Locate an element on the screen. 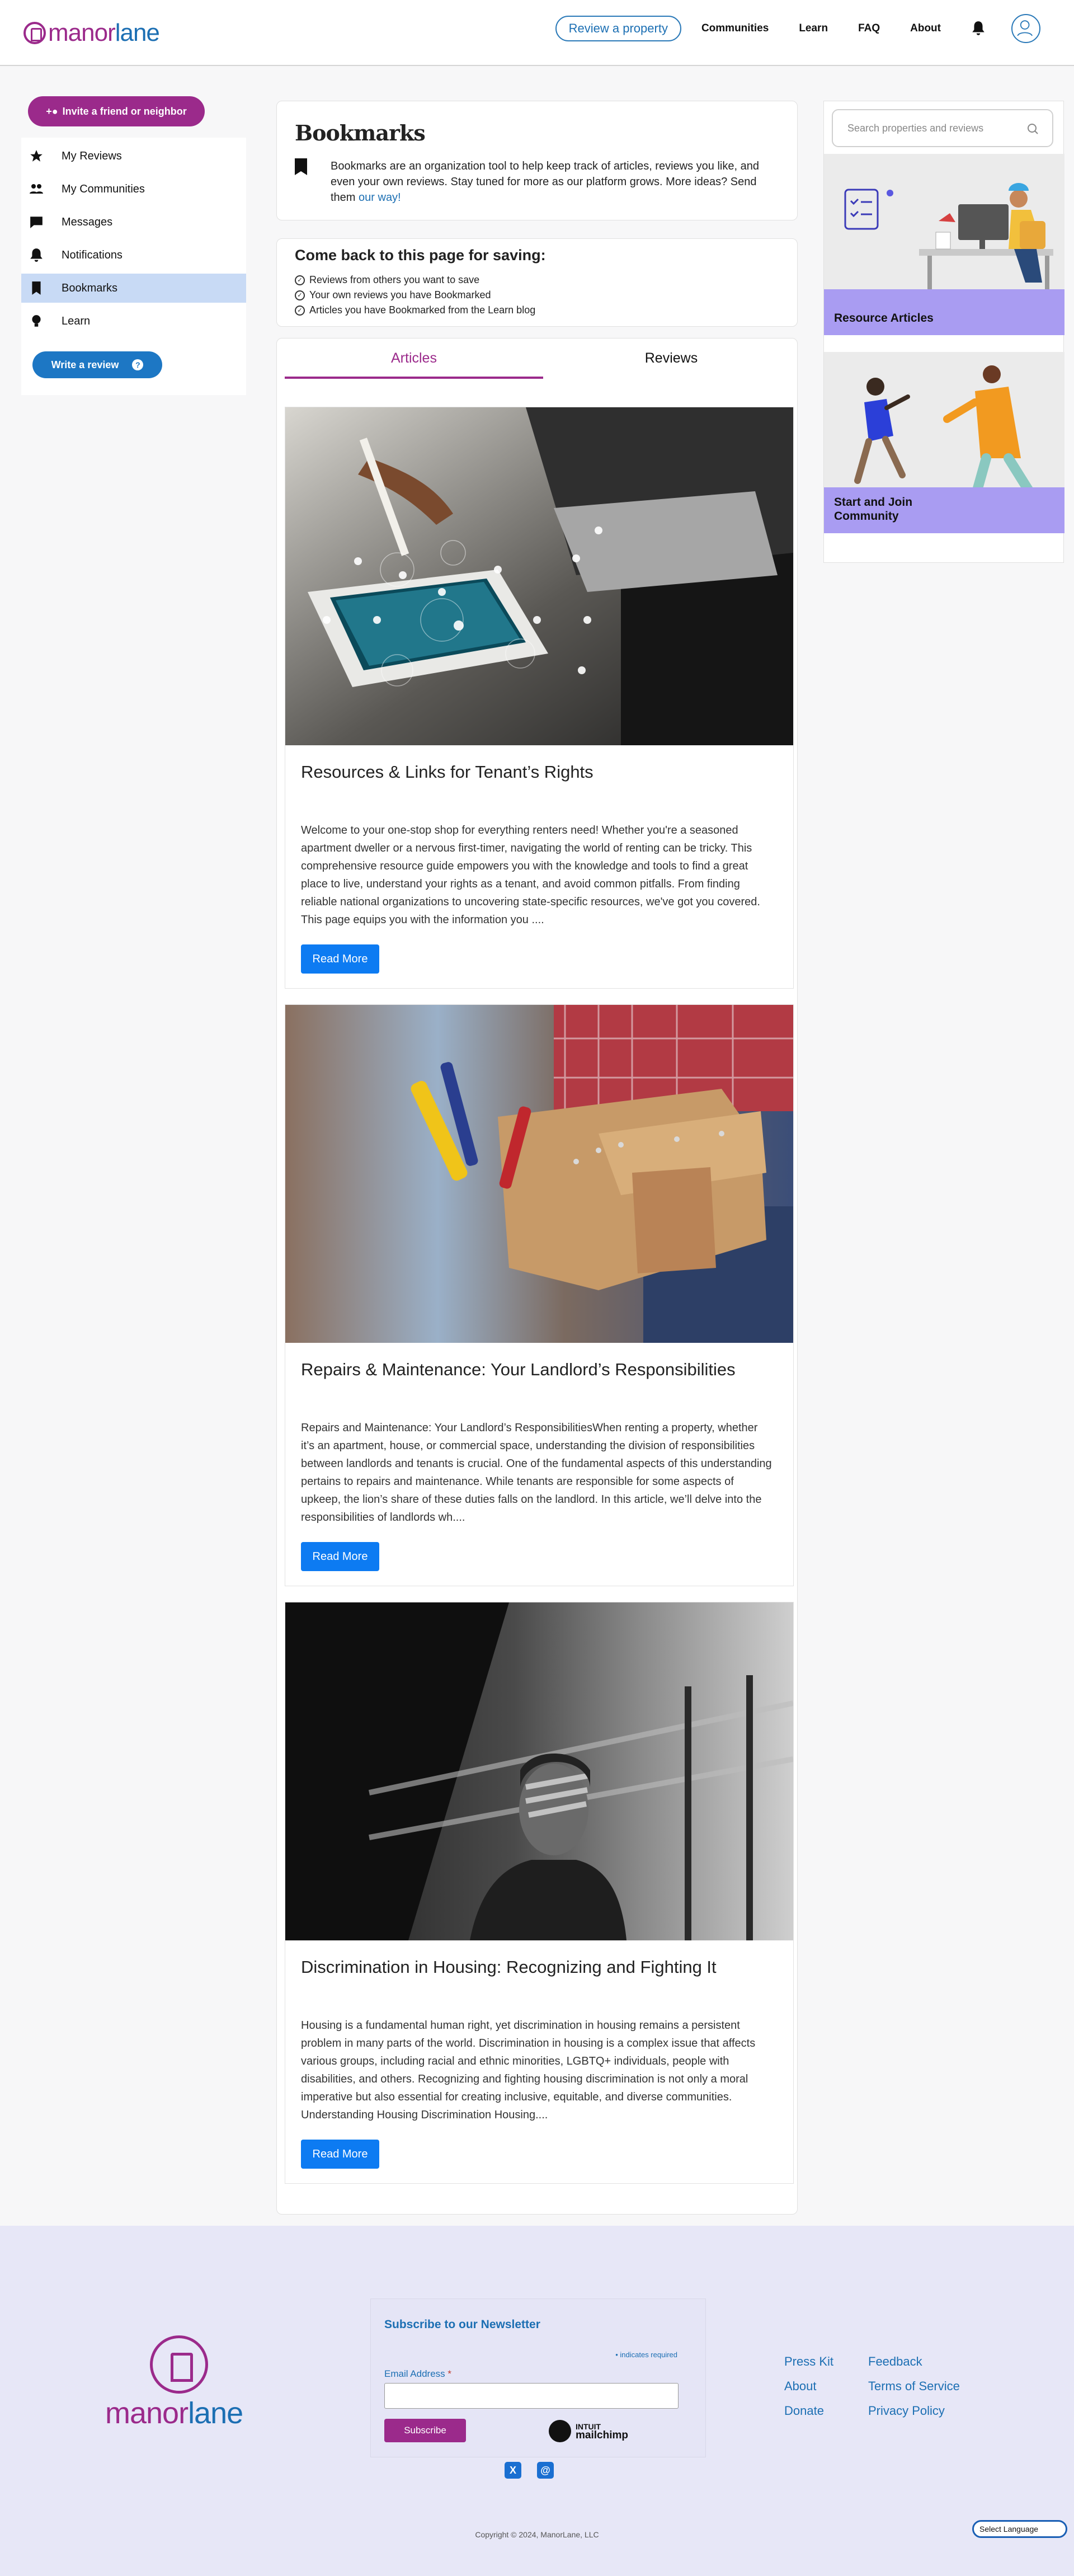 Image resolution: width=1074 pixels, height=2576 pixels. article-image-man-in-shadow is located at coordinates (539, 1771).